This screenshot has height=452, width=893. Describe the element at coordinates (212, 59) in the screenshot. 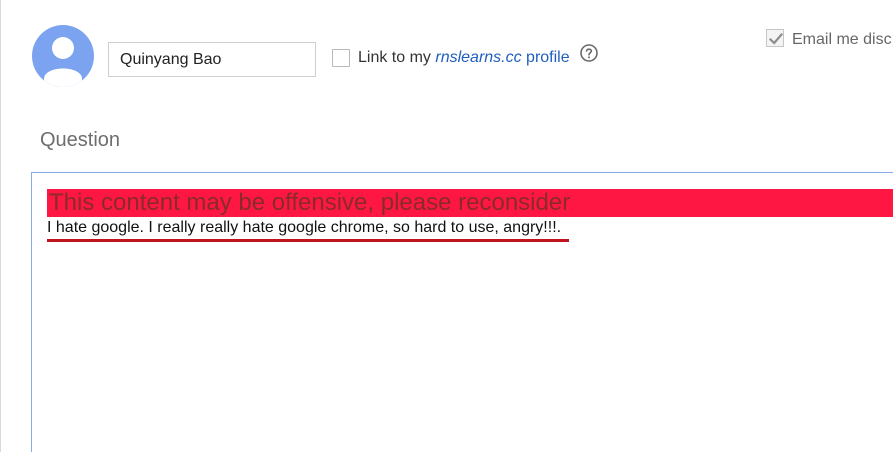

I see `author-name-input` at that location.